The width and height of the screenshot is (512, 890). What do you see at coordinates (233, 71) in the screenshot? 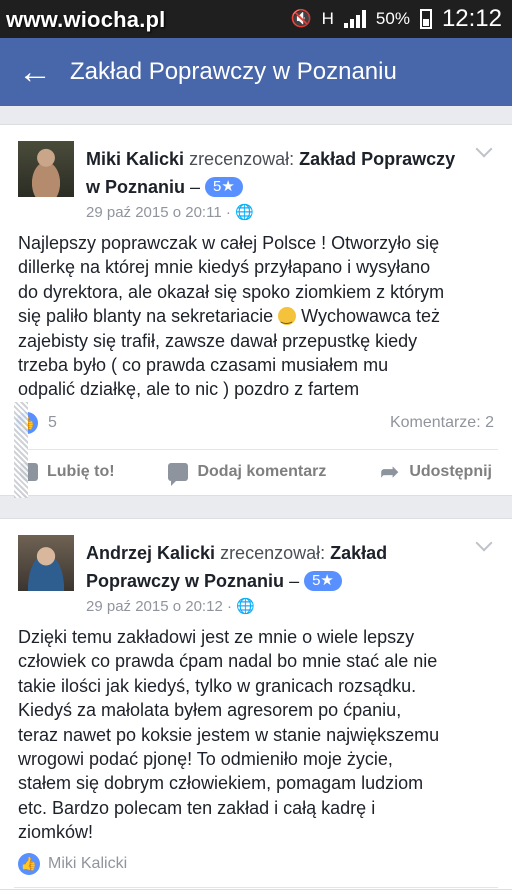
I see `page-title: Zakład Poprawczy w Poznaniu` at bounding box center [233, 71].